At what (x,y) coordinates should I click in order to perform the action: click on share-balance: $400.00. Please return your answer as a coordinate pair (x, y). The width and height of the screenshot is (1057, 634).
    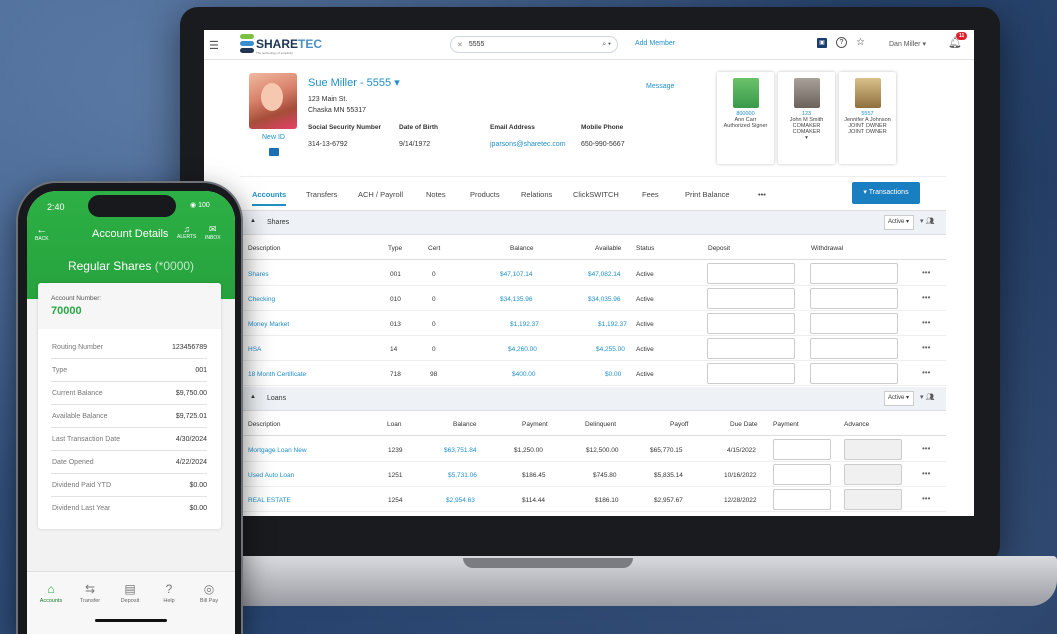
    Looking at the image, I should click on (524, 374).